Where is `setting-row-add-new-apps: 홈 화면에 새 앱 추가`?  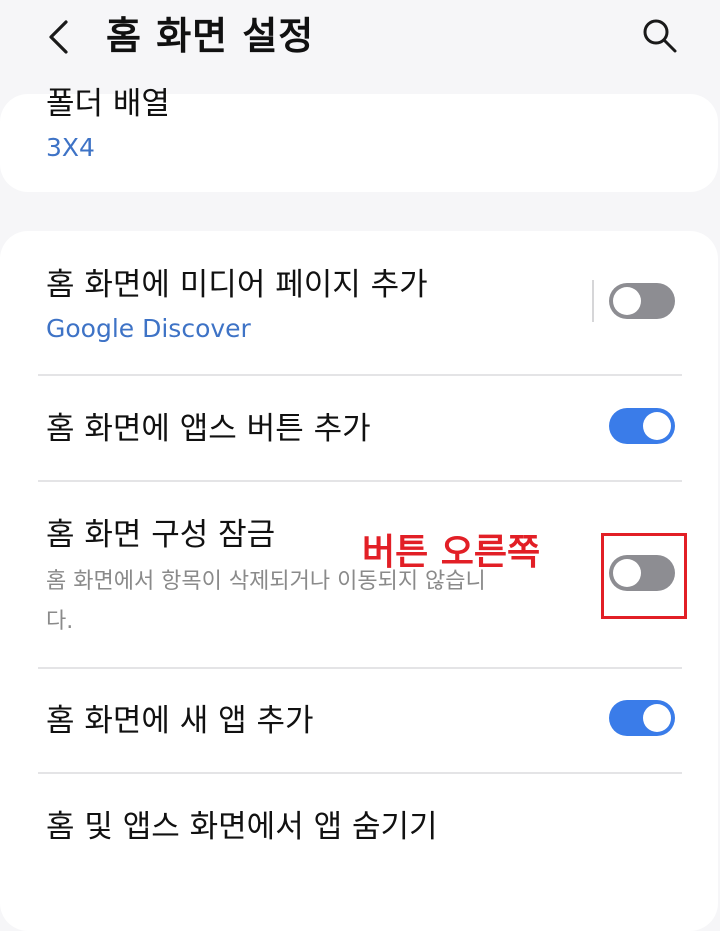
setting-row-add-new-apps: 홈 화면에 새 앱 추가 is located at coordinates (359, 720).